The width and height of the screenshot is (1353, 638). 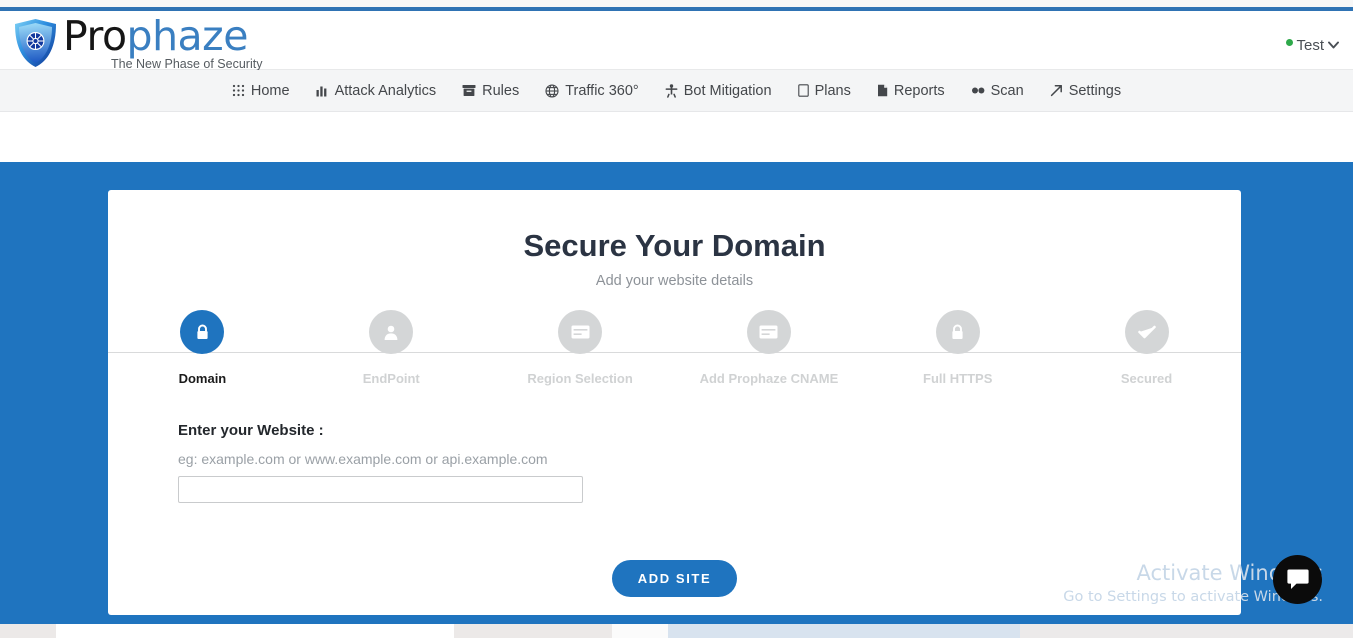 I want to click on nav-item-home: Home, so click(x=261, y=91).